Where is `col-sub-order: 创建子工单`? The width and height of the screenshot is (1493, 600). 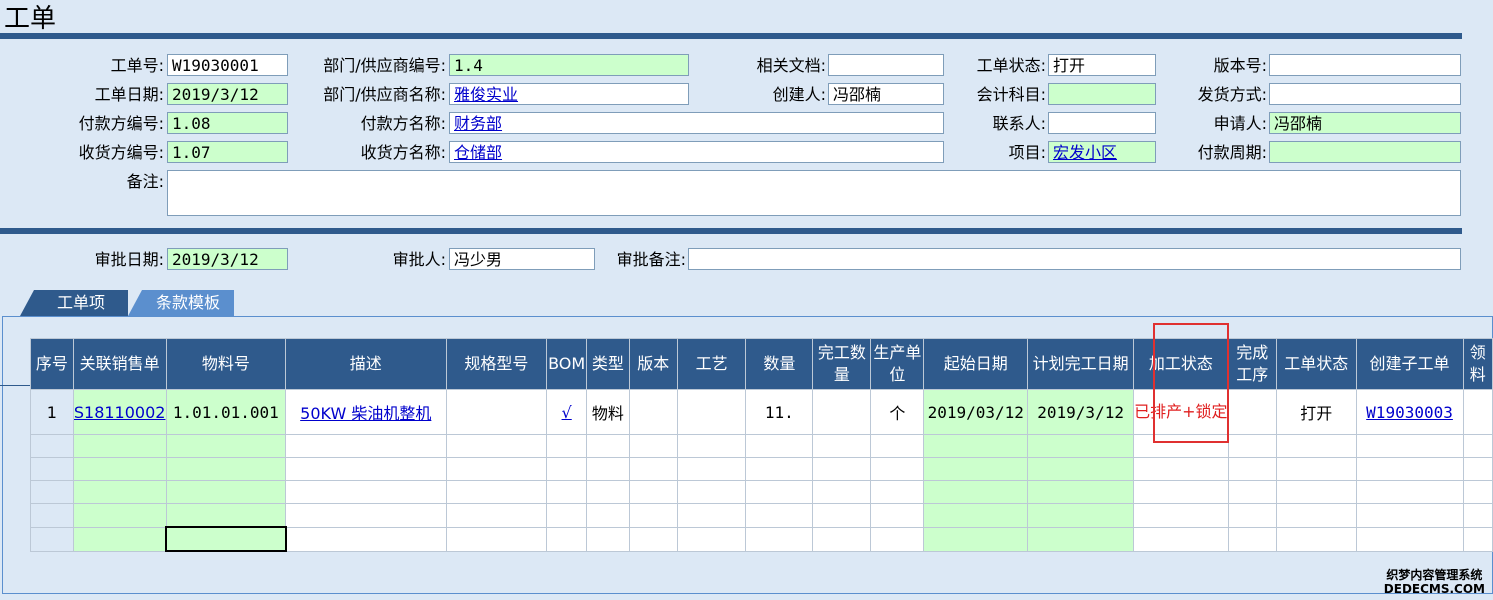
col-sub-order: 创建子工单 is located at coordinates (1409, 364).